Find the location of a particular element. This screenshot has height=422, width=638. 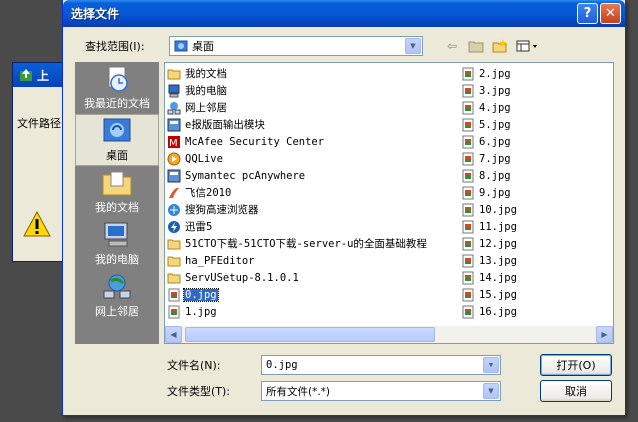

browser-icon is located at coordinates (174, 209).